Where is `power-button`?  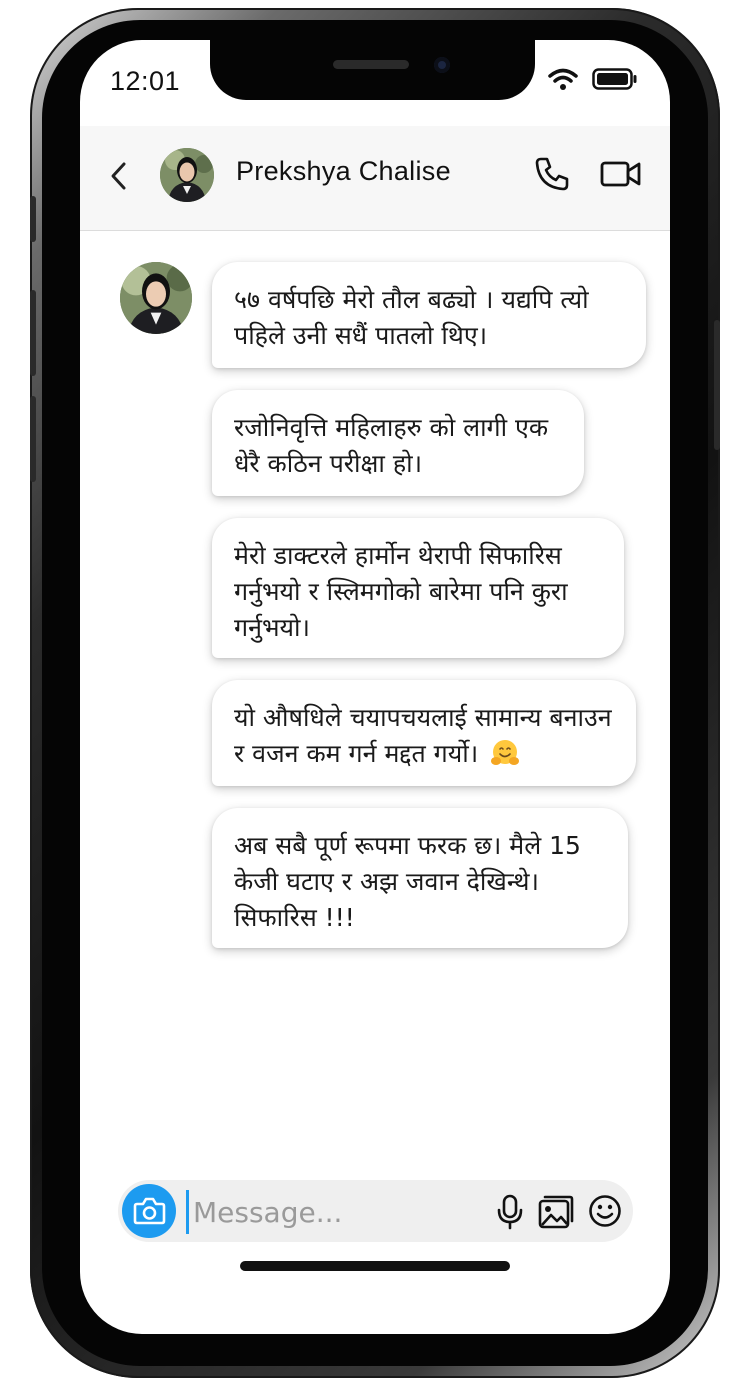
power-button is located at coordinates (717, 385).